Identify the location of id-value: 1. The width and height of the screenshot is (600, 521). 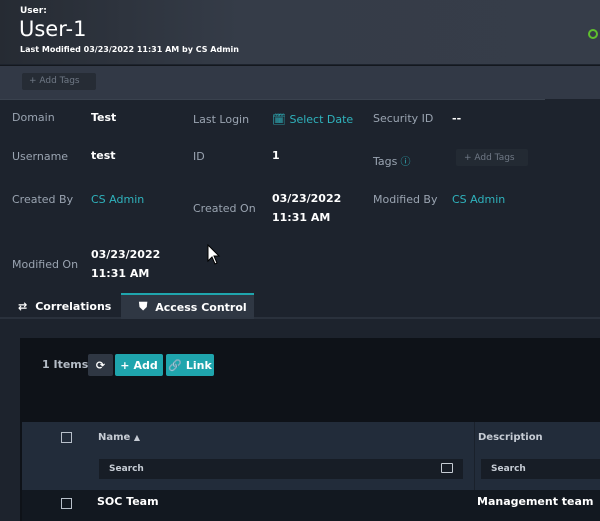
(276, 155).